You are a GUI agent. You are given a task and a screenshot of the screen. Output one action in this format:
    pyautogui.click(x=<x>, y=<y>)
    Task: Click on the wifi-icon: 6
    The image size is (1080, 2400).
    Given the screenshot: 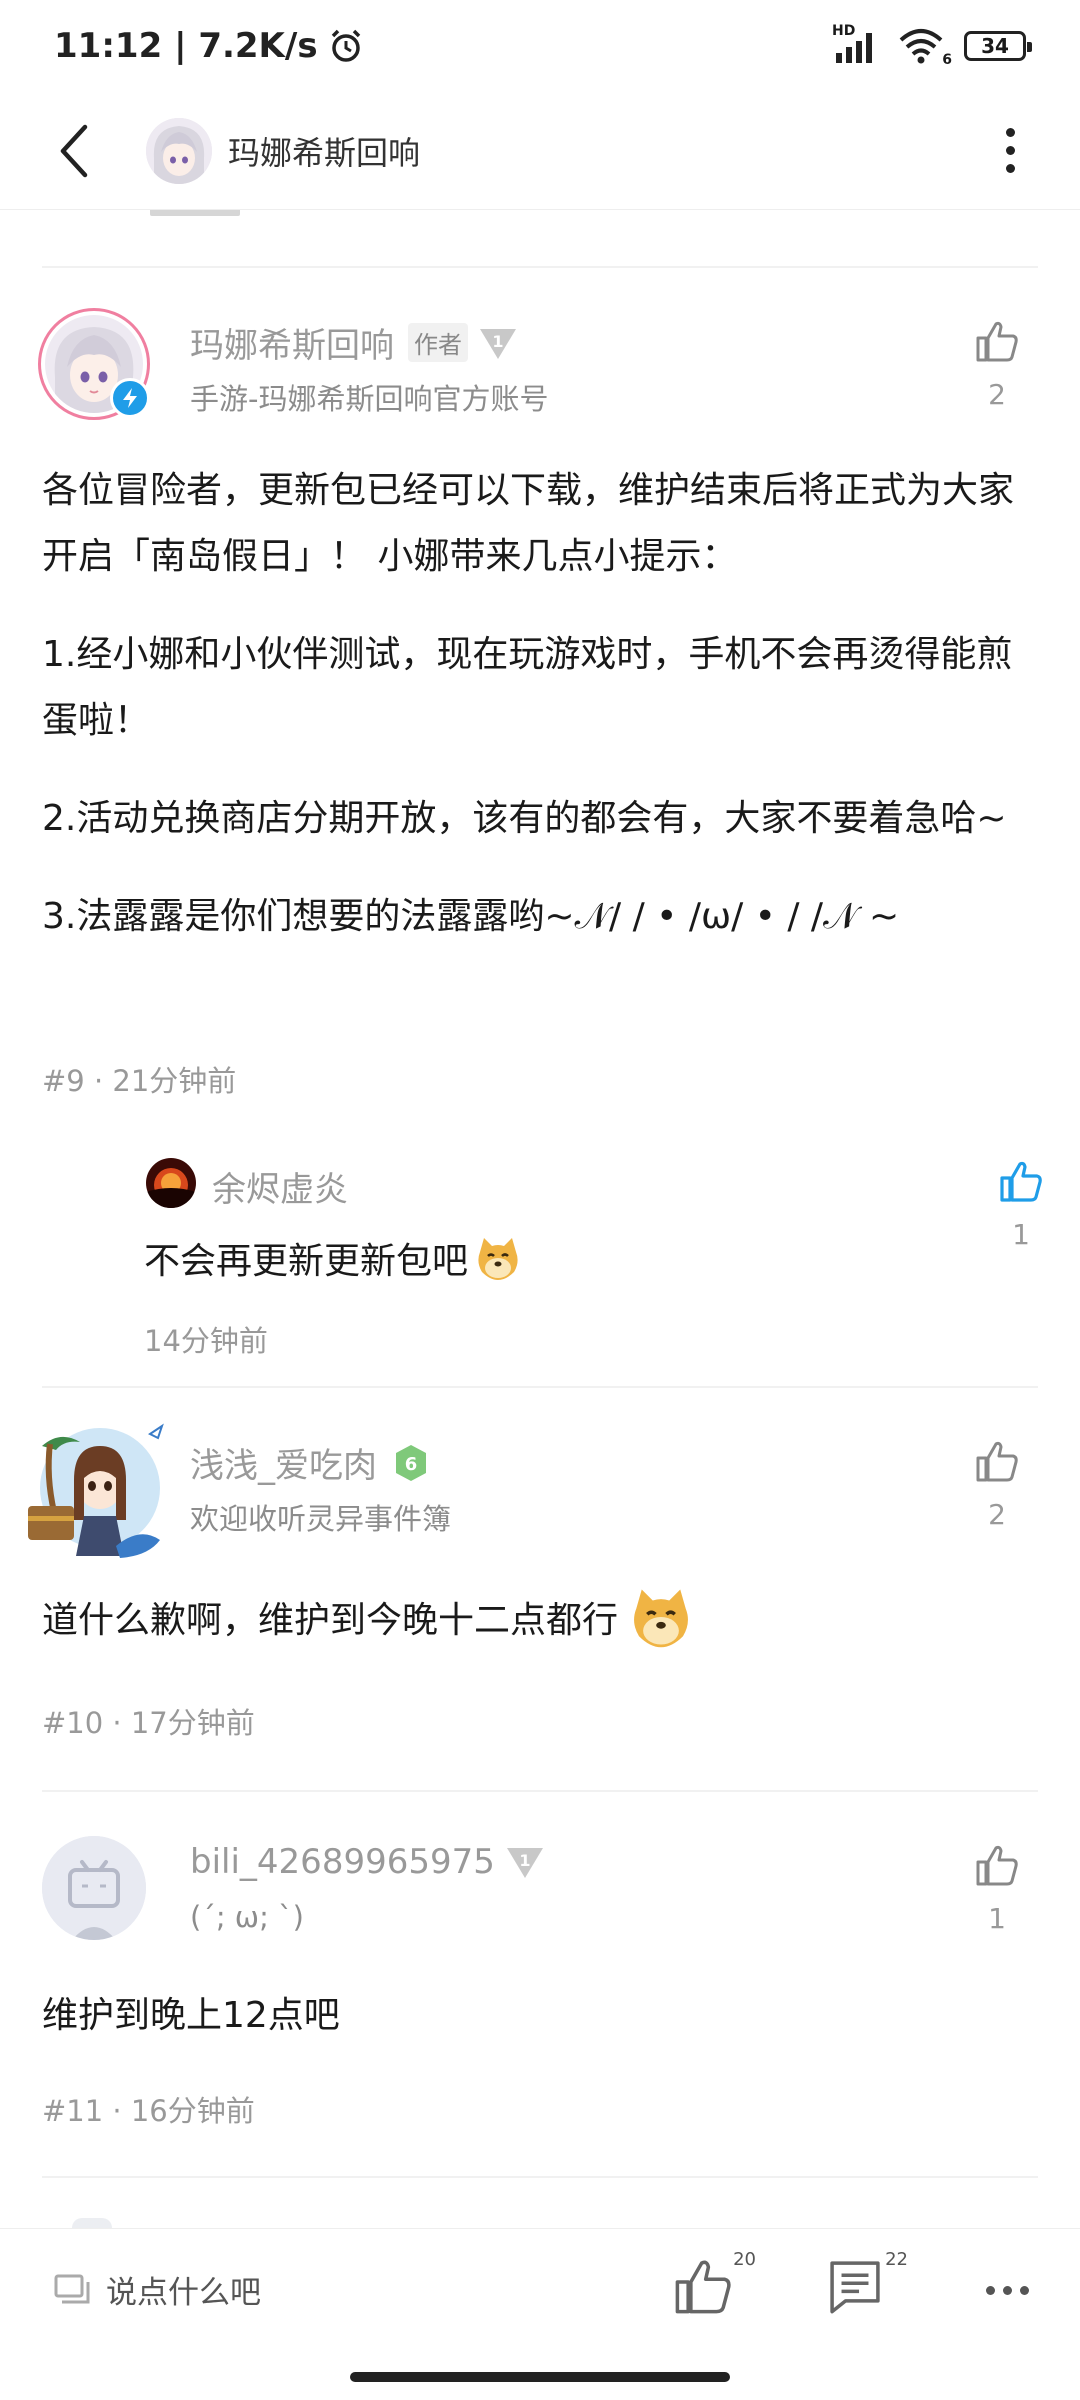 What is the action you would take?
    pyautogui.click(x=925, y=48)
    